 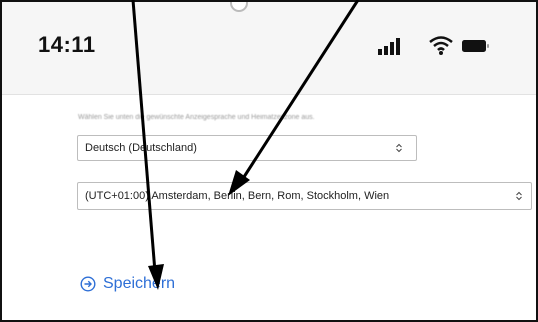 What do you see at coordinates (239, 7) in the screenshot?
I see `camera-dot` at bounding box center [239, 7].